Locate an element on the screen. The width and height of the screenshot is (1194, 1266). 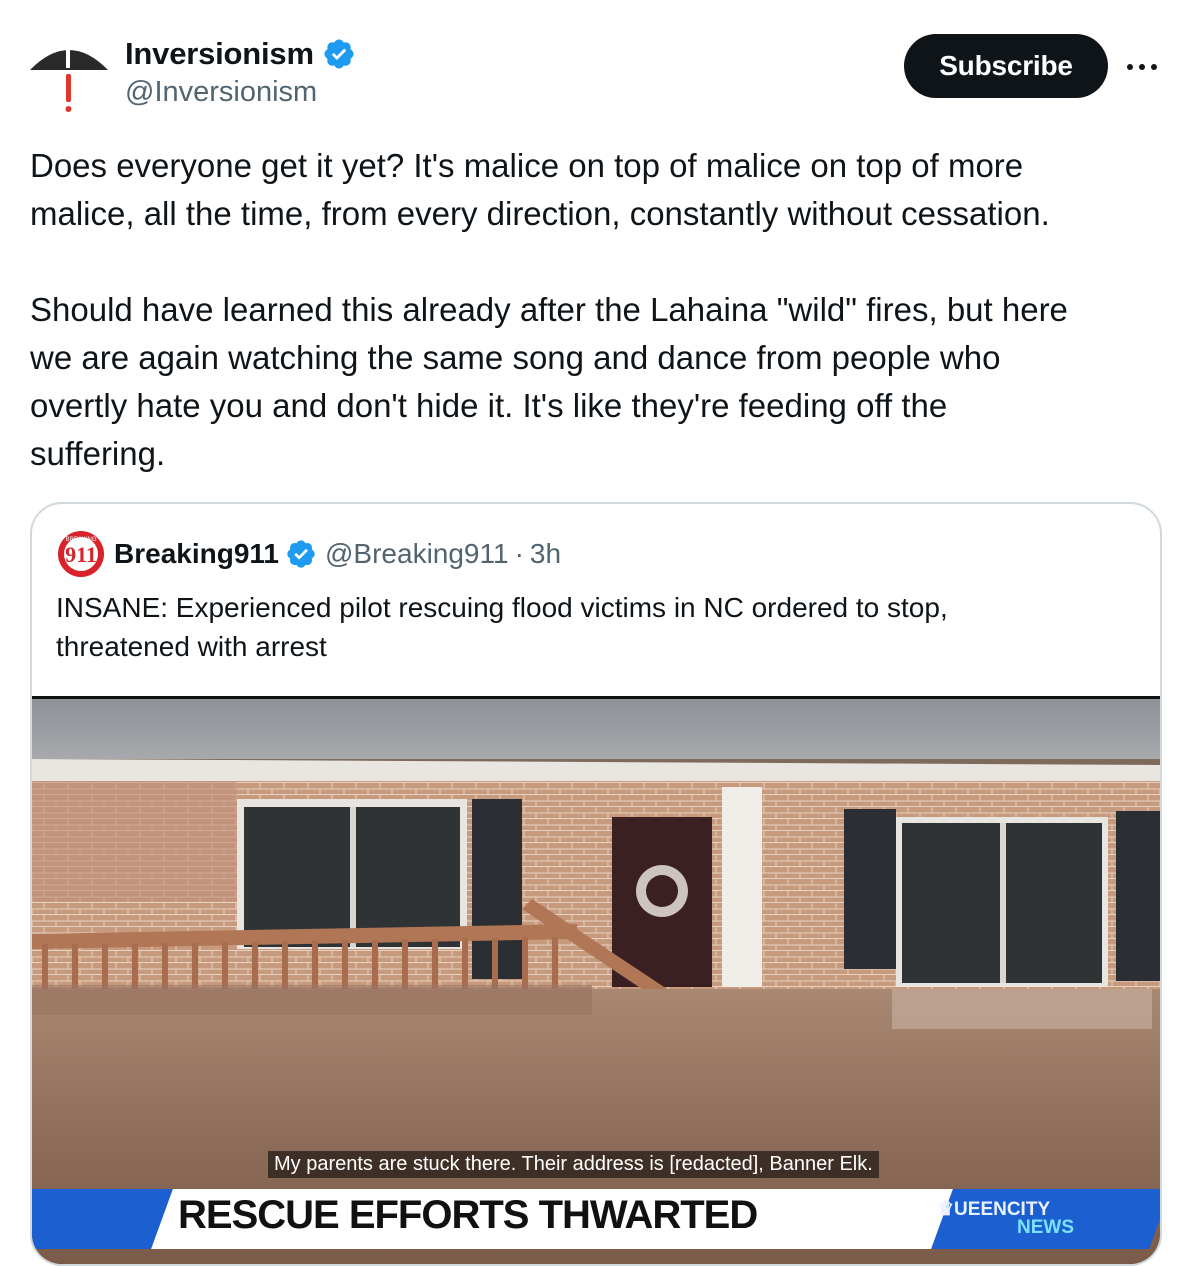
breaking911-logo-icon: 911 BREAKING is located at coordinates (81, 554).